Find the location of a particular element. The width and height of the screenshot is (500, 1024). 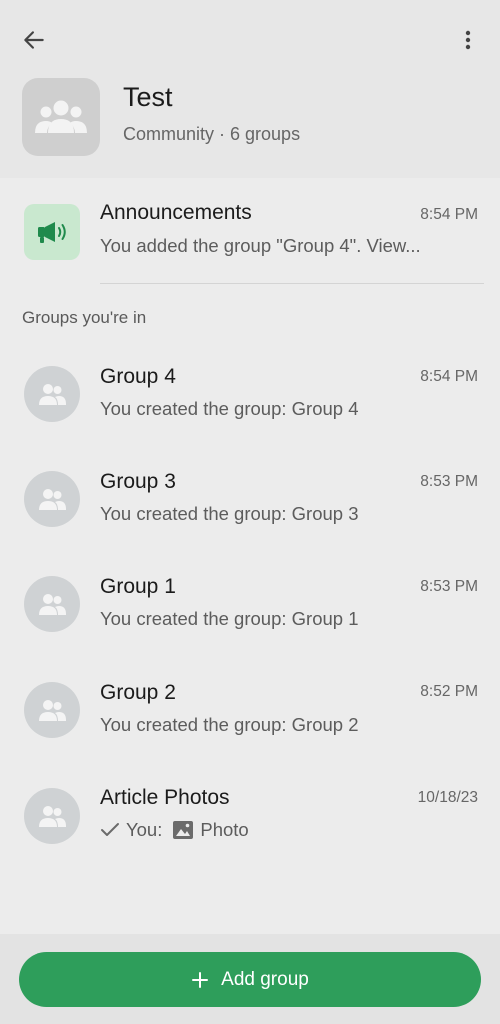

group-preview: You created the group: Group 1 is located at coordinates (229, 618).